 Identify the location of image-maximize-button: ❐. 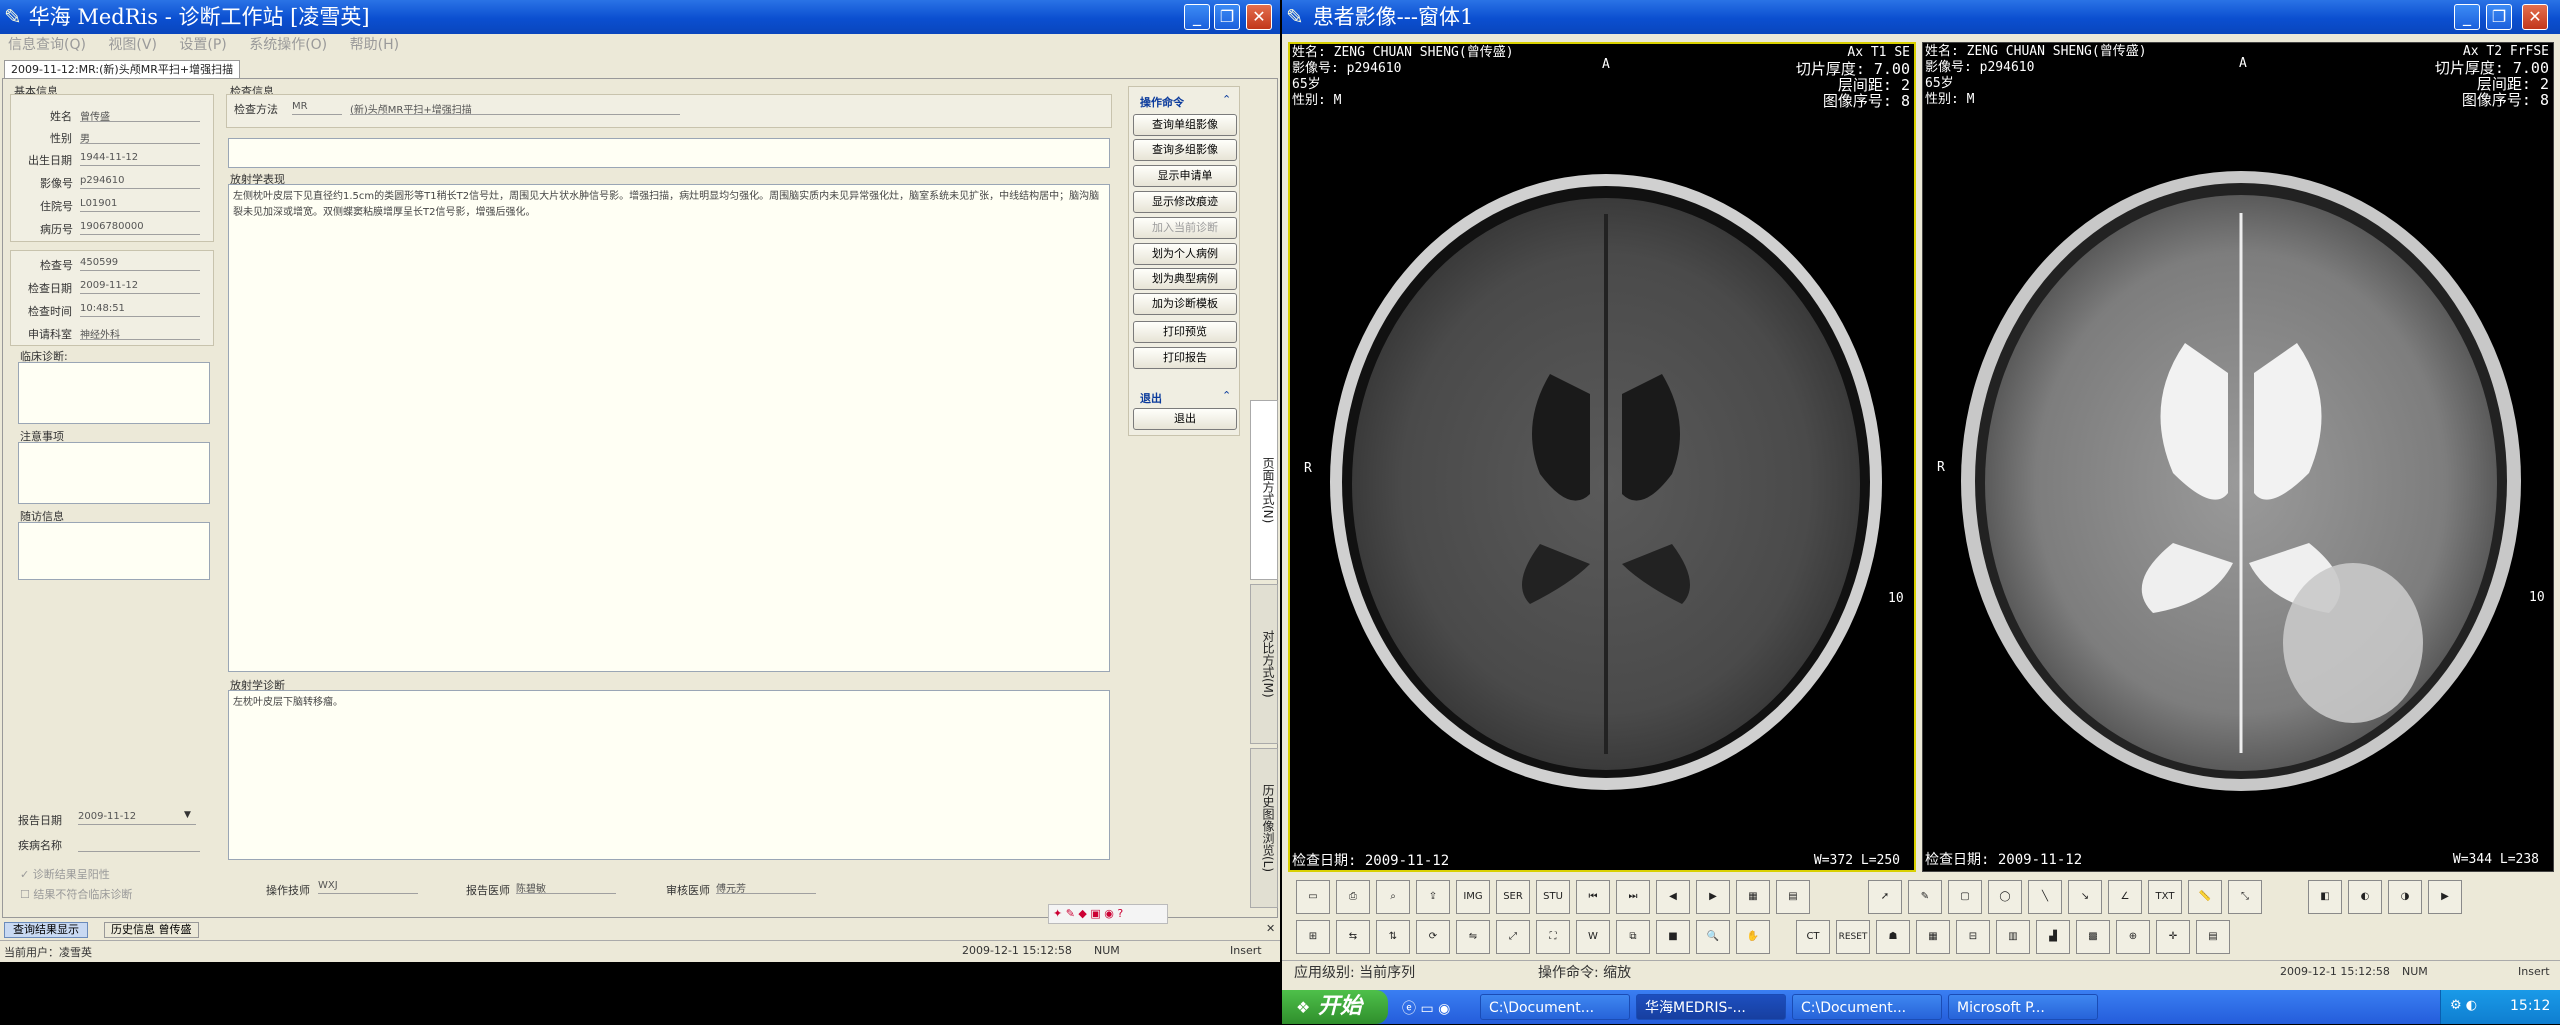
(2499, 17).